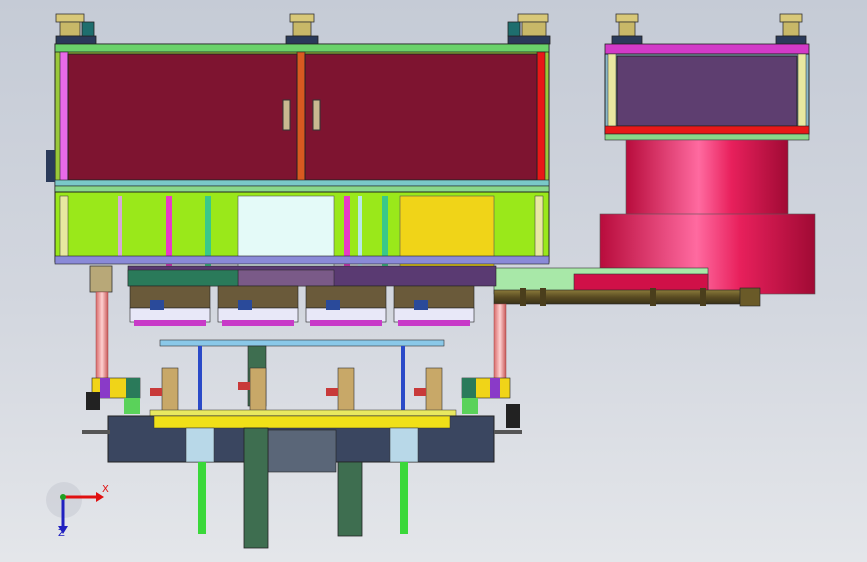  What do you see at coordinates (372, 499) in the screenshot?
I see `column-right` at bounding box center [372, 499].